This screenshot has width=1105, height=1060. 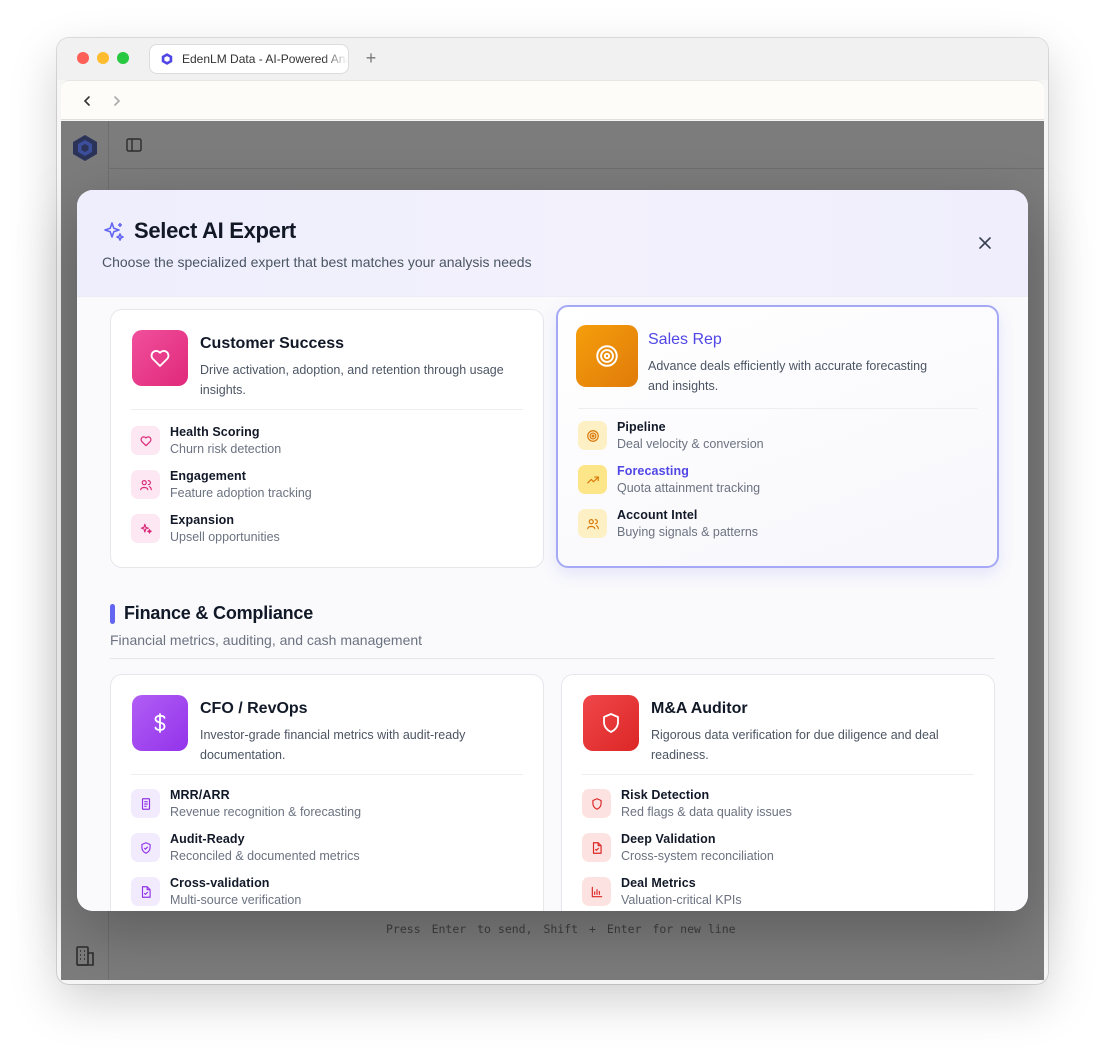 I want to click on feature-desc: Buying signals & patterns, so click(x=688, y=532).